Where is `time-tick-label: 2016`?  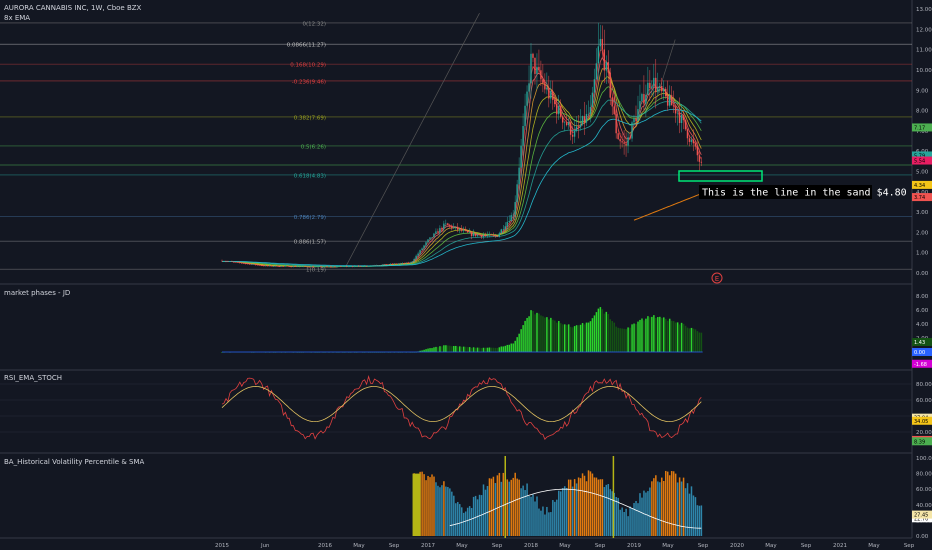
time-tick-label: 2016 is located at coordinates (325, 546).